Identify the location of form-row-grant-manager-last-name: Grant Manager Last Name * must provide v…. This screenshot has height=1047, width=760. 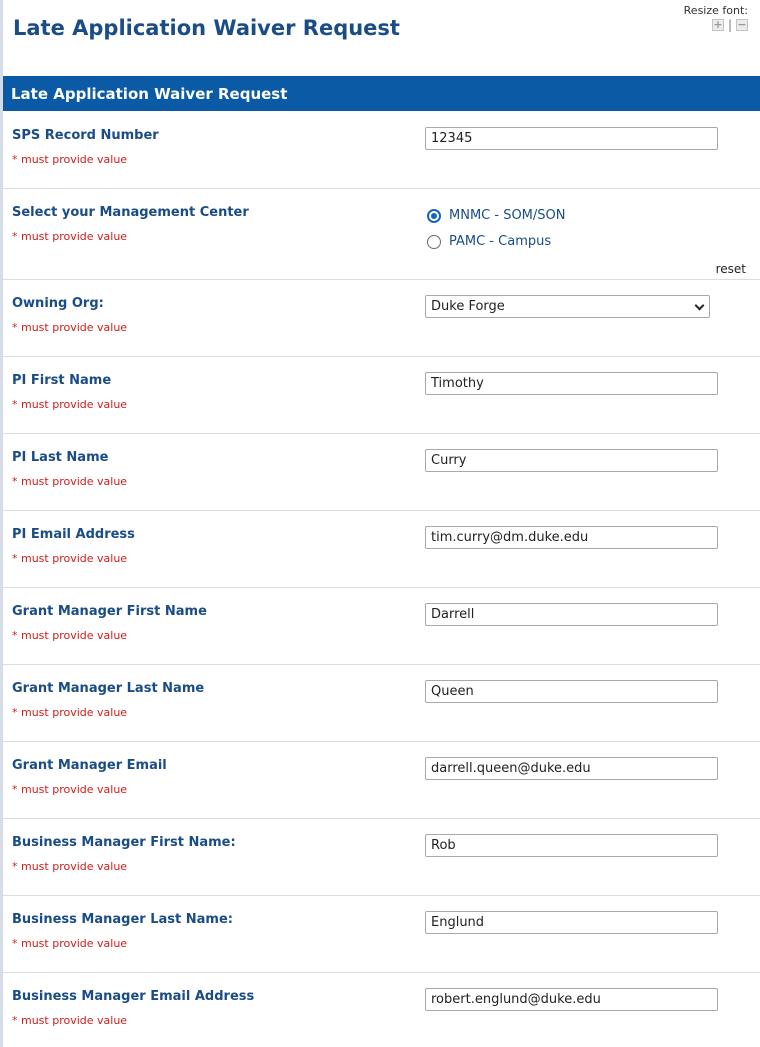
(381, 703).